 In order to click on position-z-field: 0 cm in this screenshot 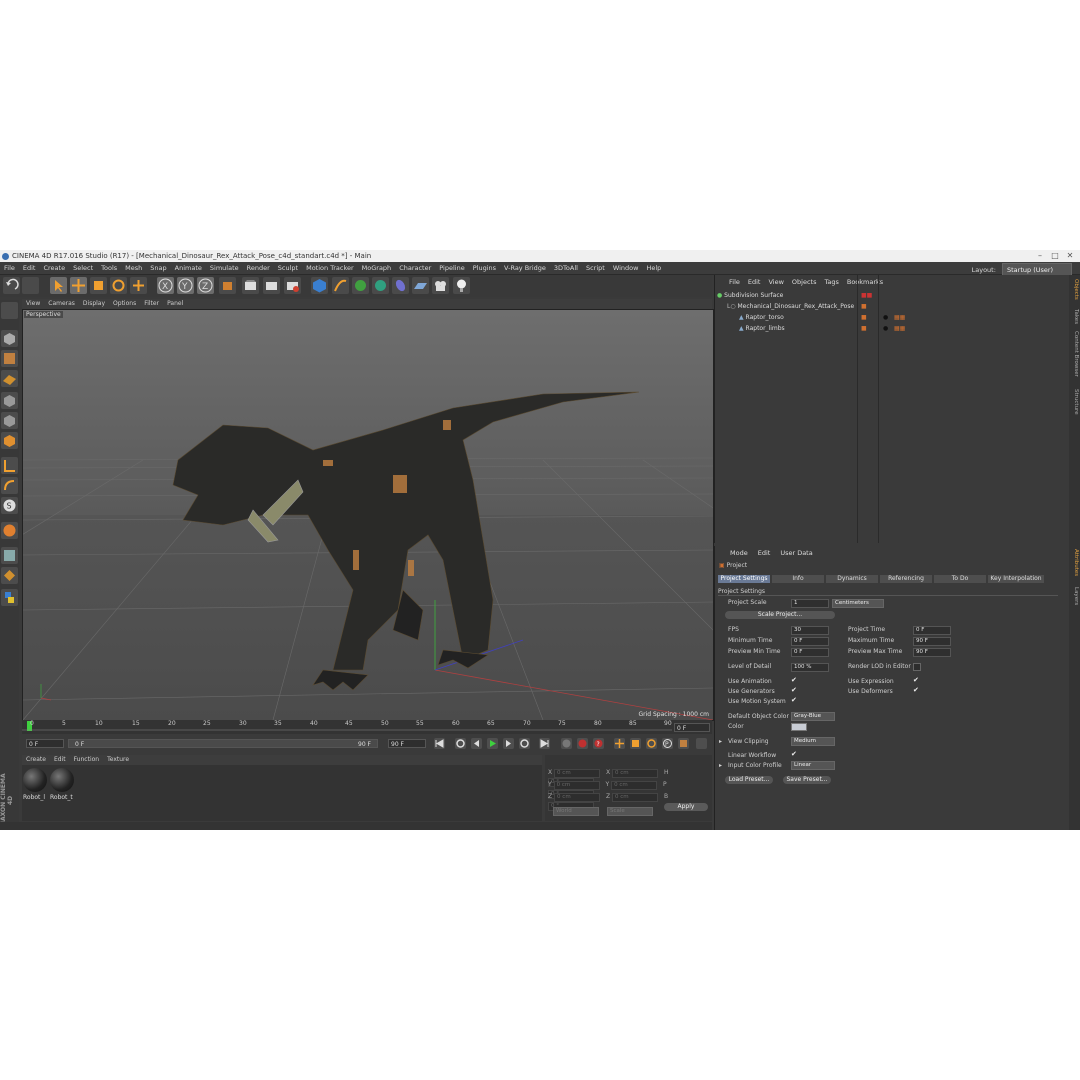, I will do `click(577, 797)`.